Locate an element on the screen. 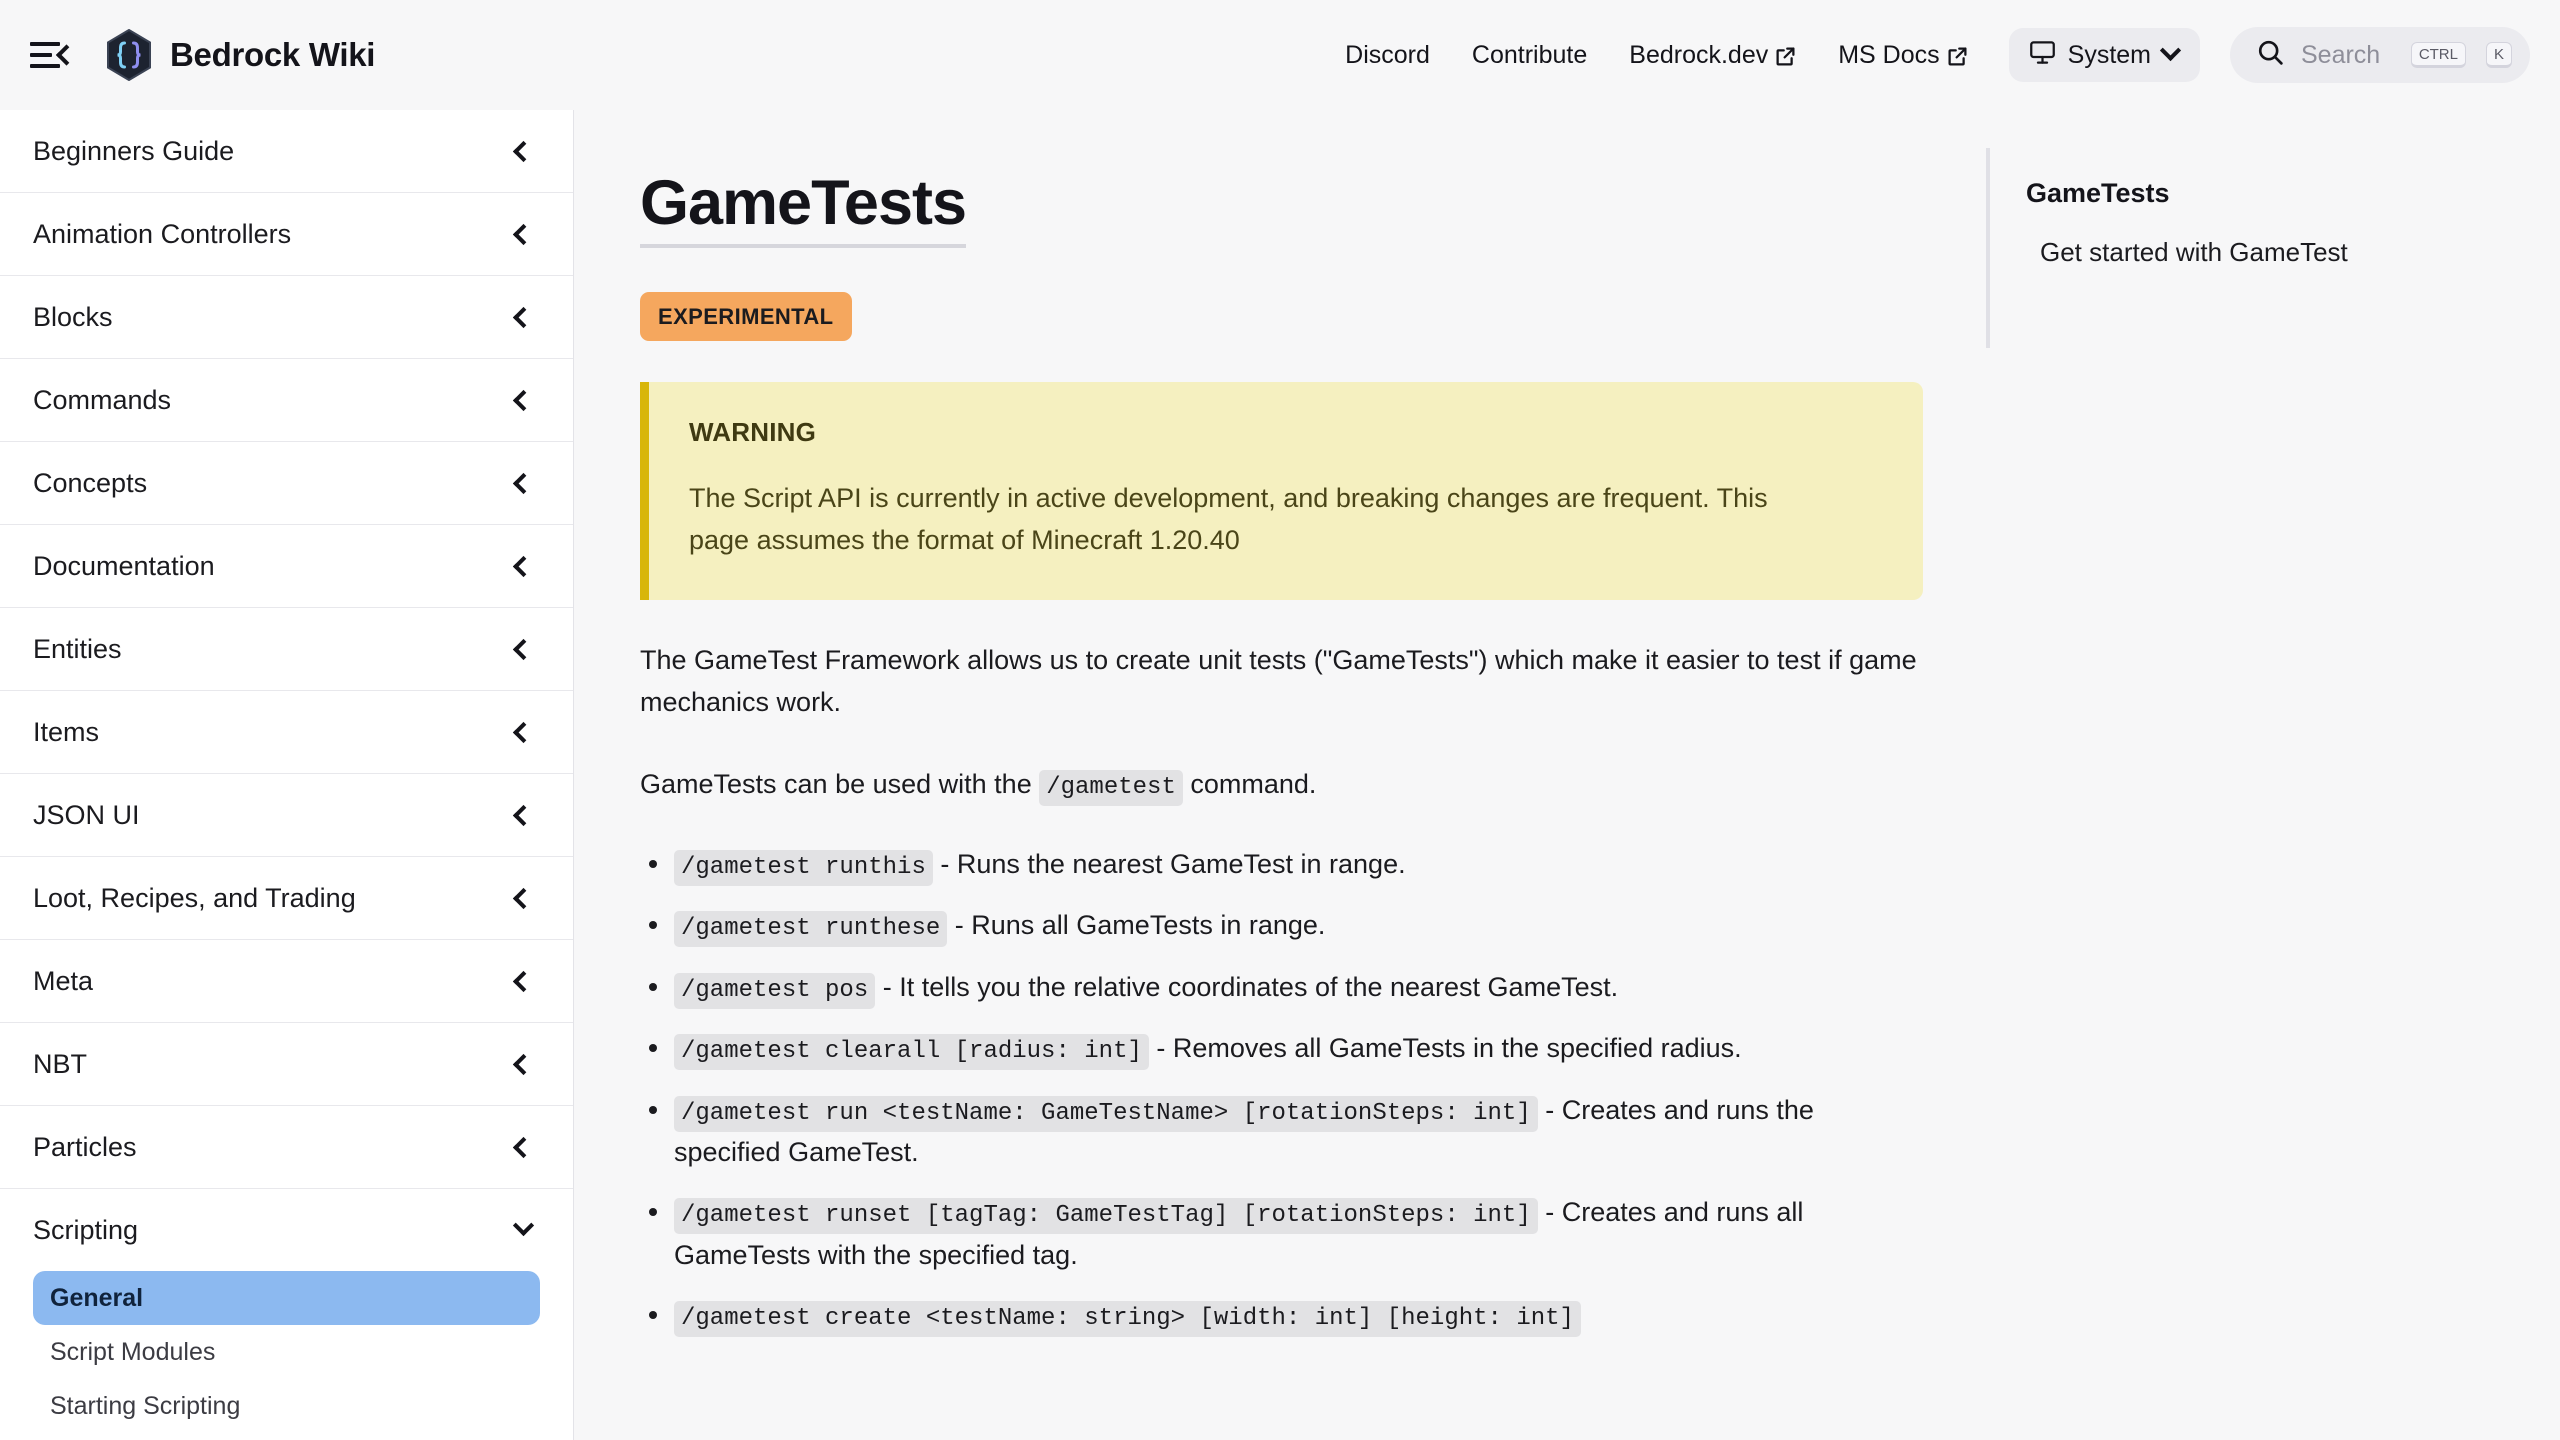 The width and height of the screenshot is (2560, 1440). sidebar-item-items: Items is located at coordinates (286, 732).